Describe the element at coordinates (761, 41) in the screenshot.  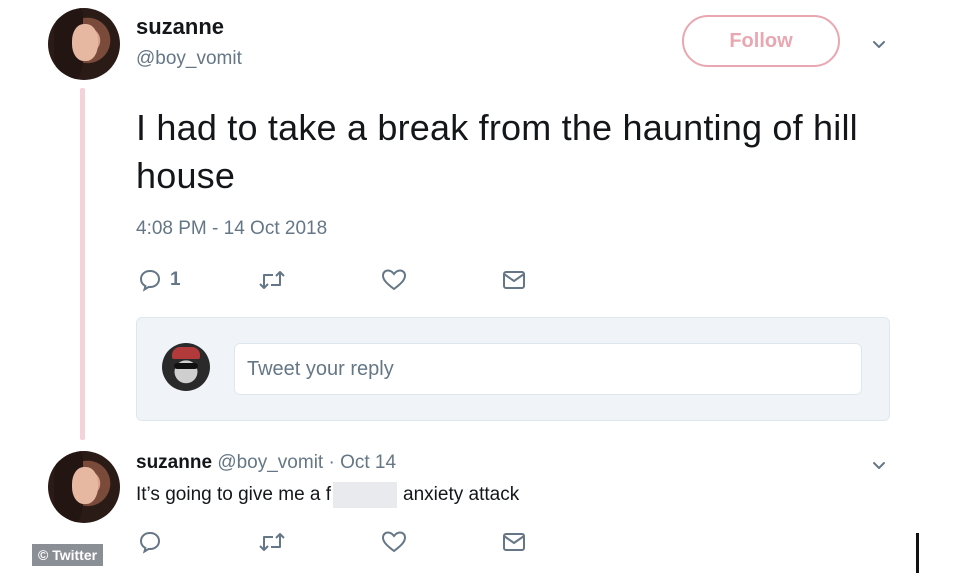
I see `follow-button: Follow` at that location.